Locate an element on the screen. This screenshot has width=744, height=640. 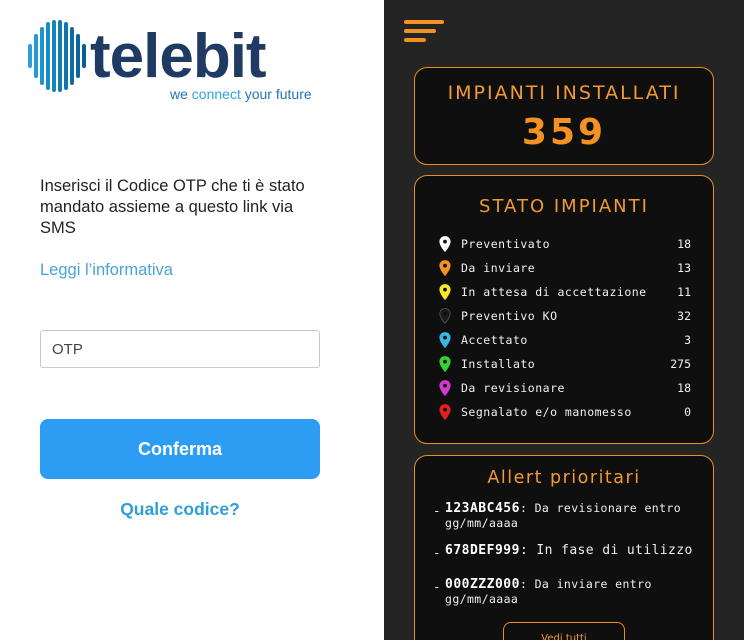
status-label: Da revisionare is located at coordinates (513, 388).